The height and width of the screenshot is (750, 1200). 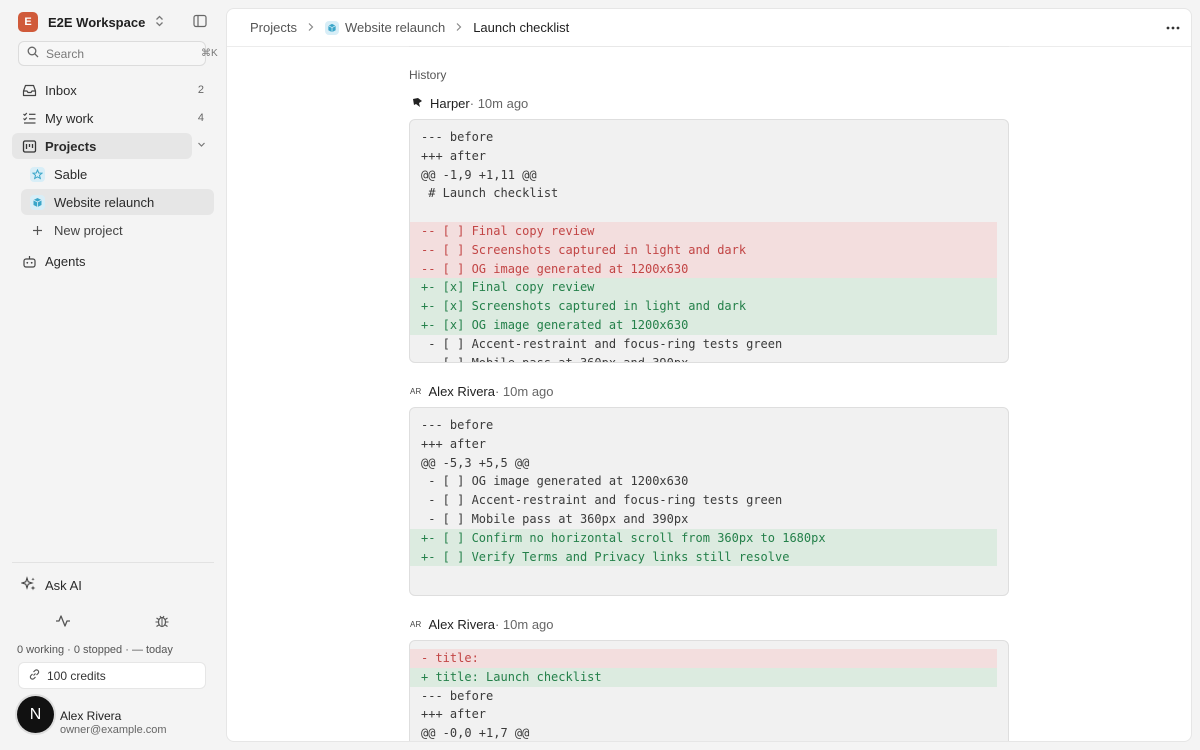 I want to click on link-icon, so click(x=34, y=676).